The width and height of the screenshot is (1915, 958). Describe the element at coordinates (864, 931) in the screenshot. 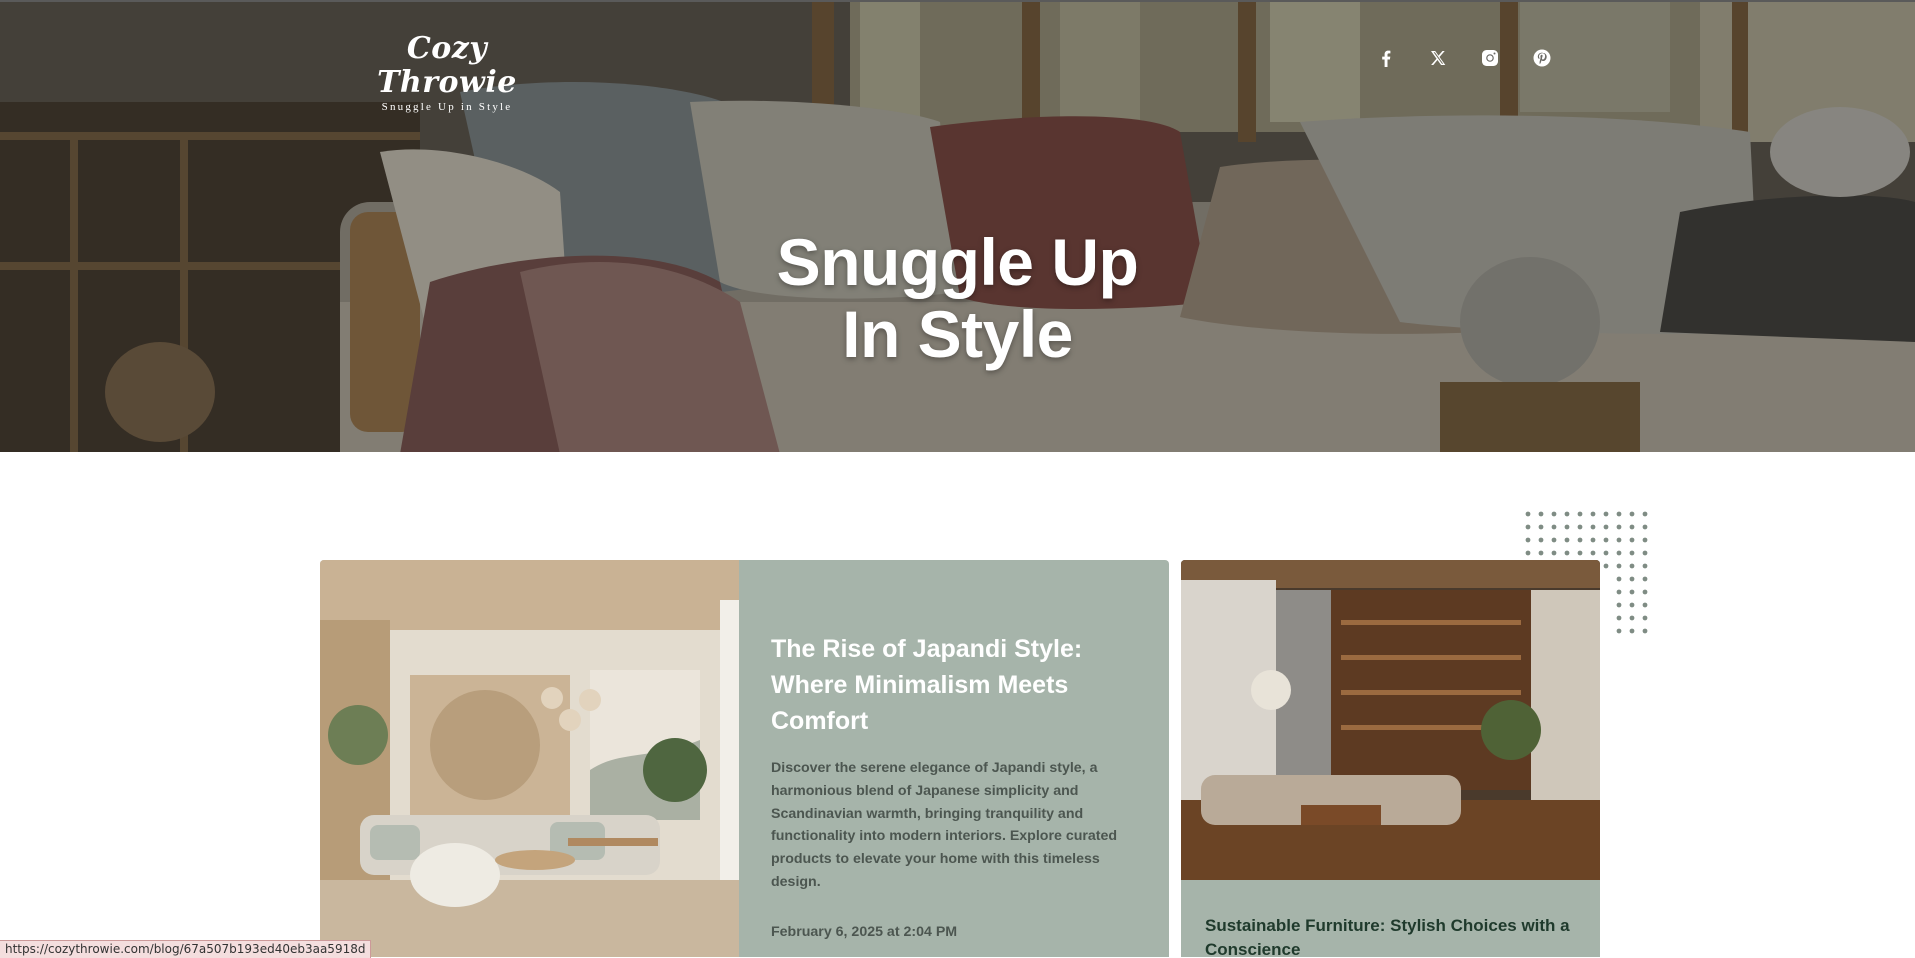

I see `featured-post-date: February 6, 2025 at 2:04 PM` at that location.